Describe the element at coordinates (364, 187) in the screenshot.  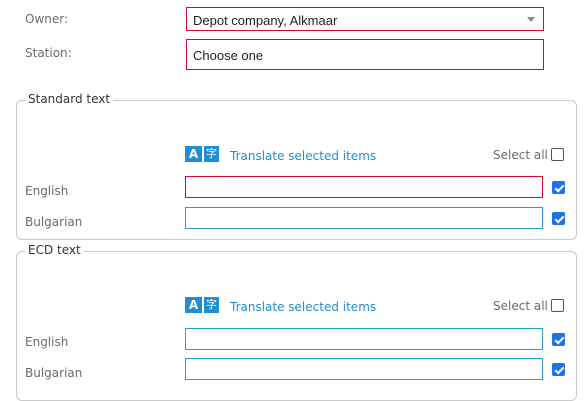
I see `standard-text-english-input` at that location.